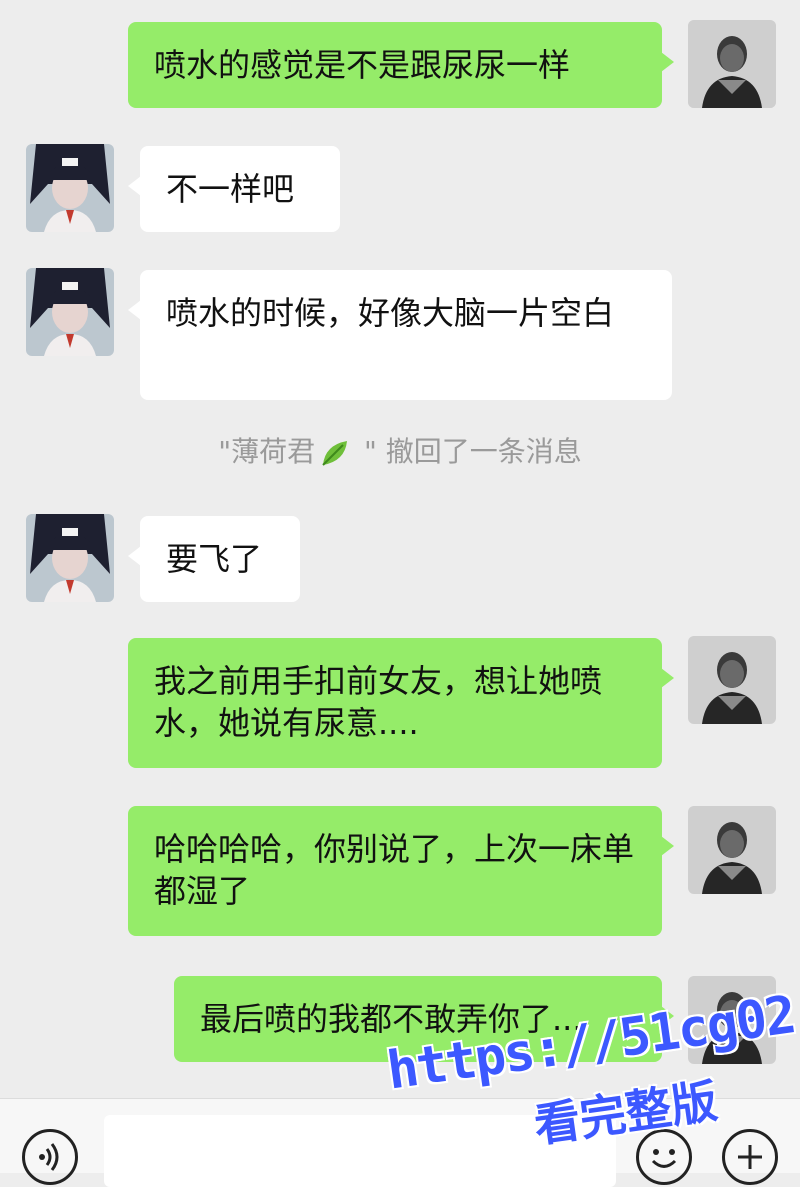  Describe the element at coordinates (400, 335) in the screenshot. I see `message-bubble: 喷水的时候，好像大脑一片空白` at that location.